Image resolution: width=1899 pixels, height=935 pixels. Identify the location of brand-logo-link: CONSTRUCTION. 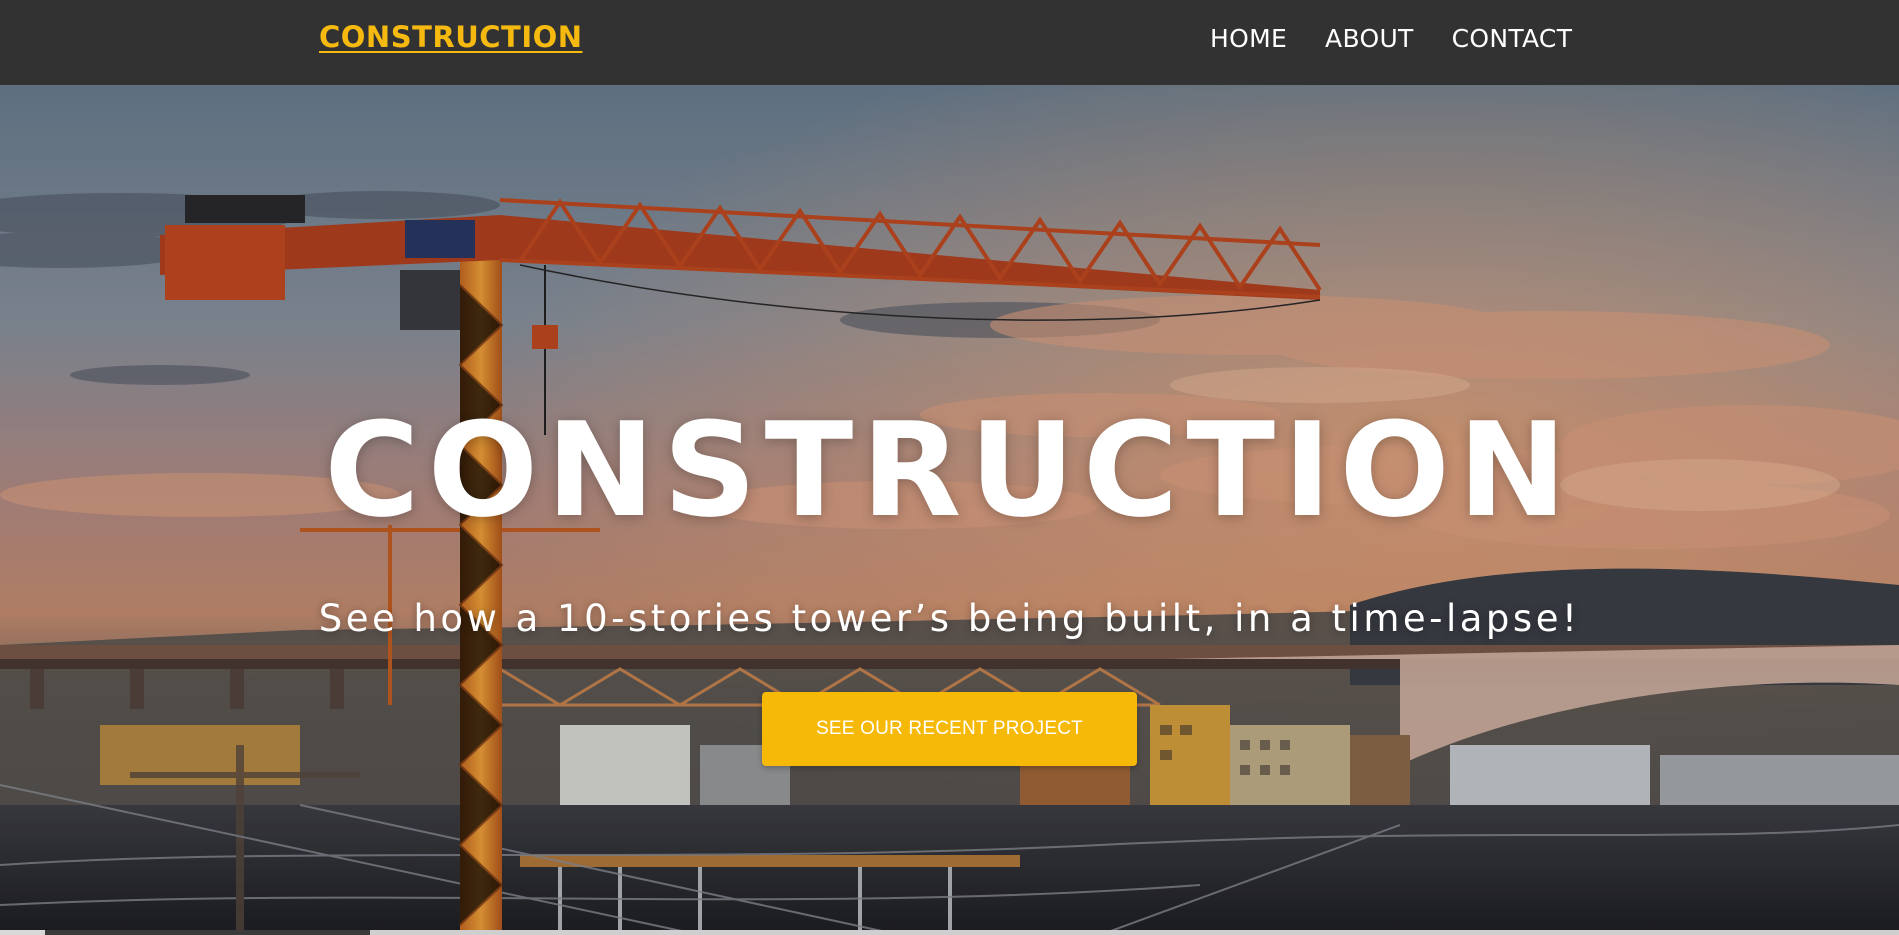
(451, 37).